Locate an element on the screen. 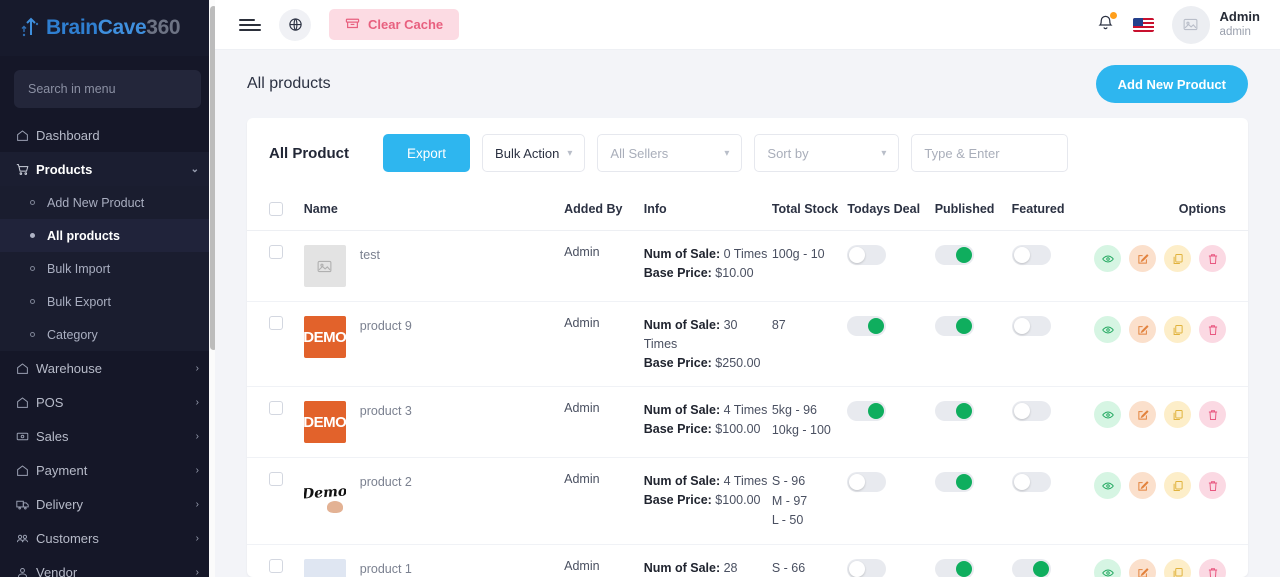  table-search is located at coordinates (990, 153).